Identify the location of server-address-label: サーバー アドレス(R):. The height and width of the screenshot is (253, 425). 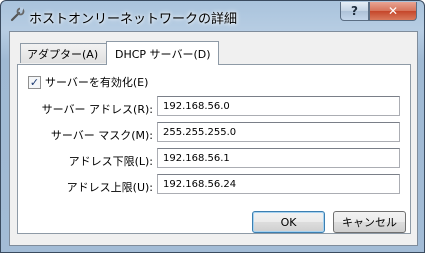
(97, 109).